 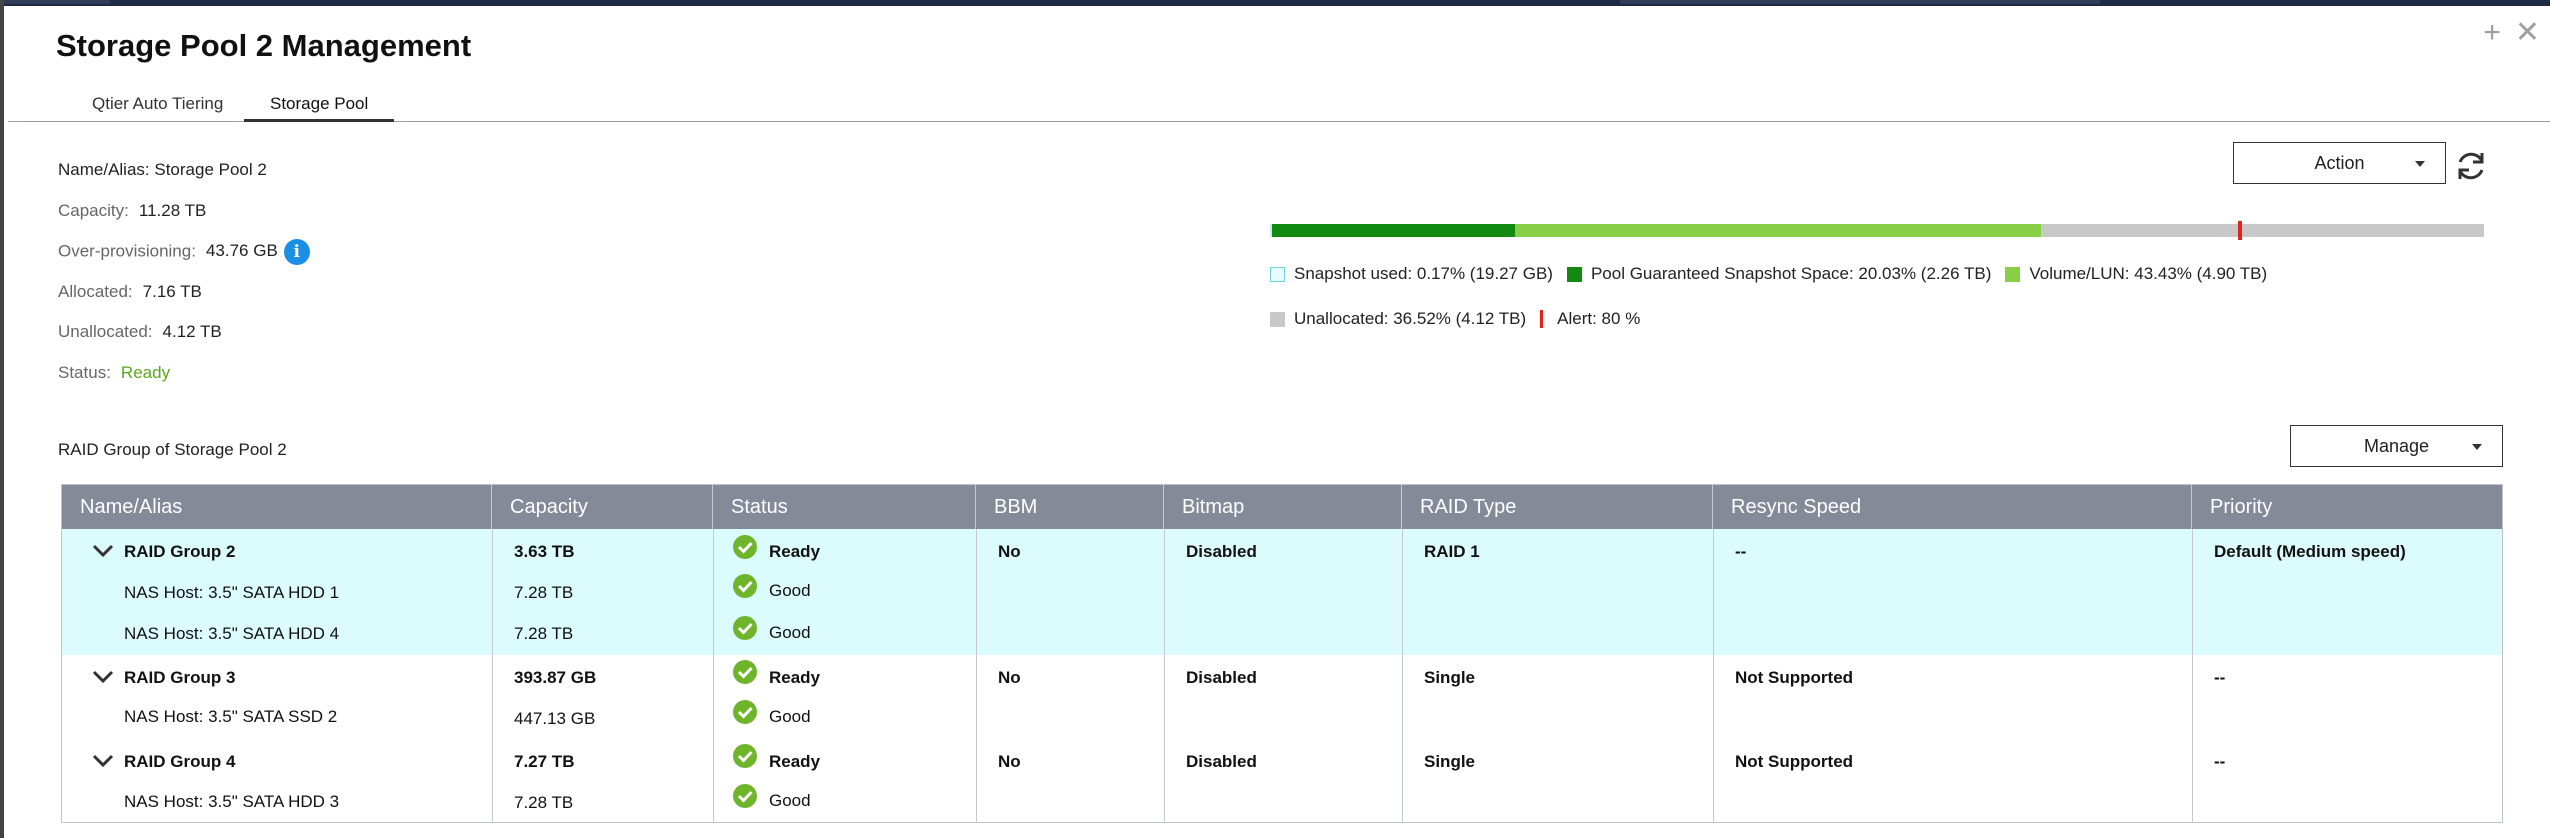 I want to click on raid-group-resync-speed: --, so click(x=1741, y=551).